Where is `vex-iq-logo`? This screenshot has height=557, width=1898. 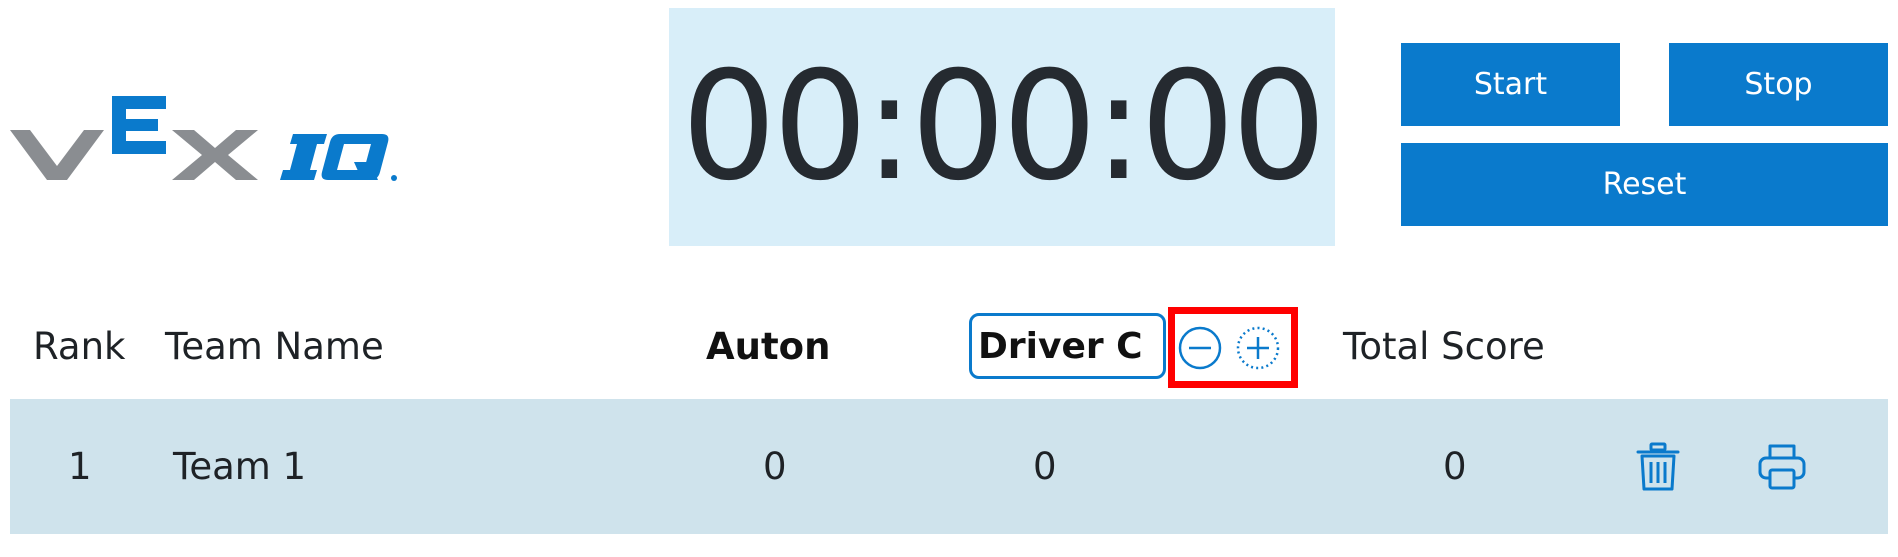
vex-iq-logo is located at coordinates (203, 138).